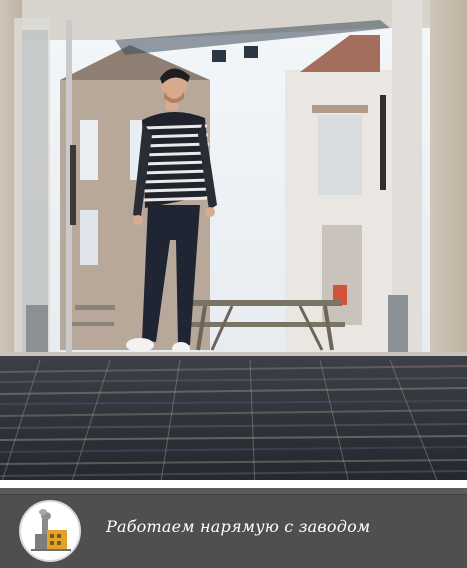  I want to click on factory-icon, so click(50, 531).